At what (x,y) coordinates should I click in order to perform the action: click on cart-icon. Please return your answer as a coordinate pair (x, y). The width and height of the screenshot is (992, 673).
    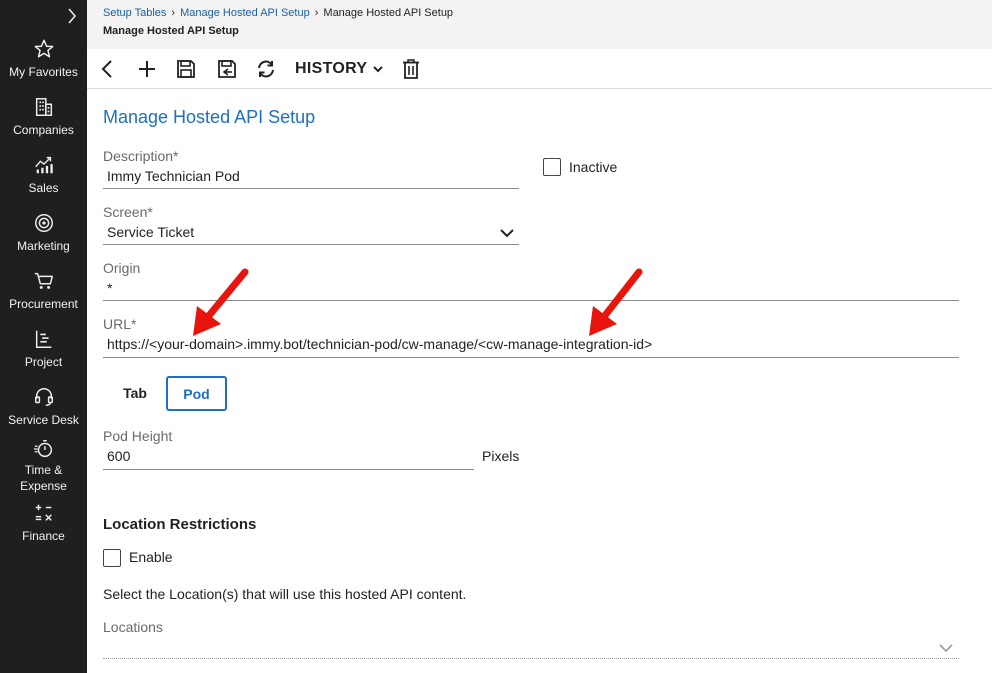
    Looking at the image, I should click on (44, 281).